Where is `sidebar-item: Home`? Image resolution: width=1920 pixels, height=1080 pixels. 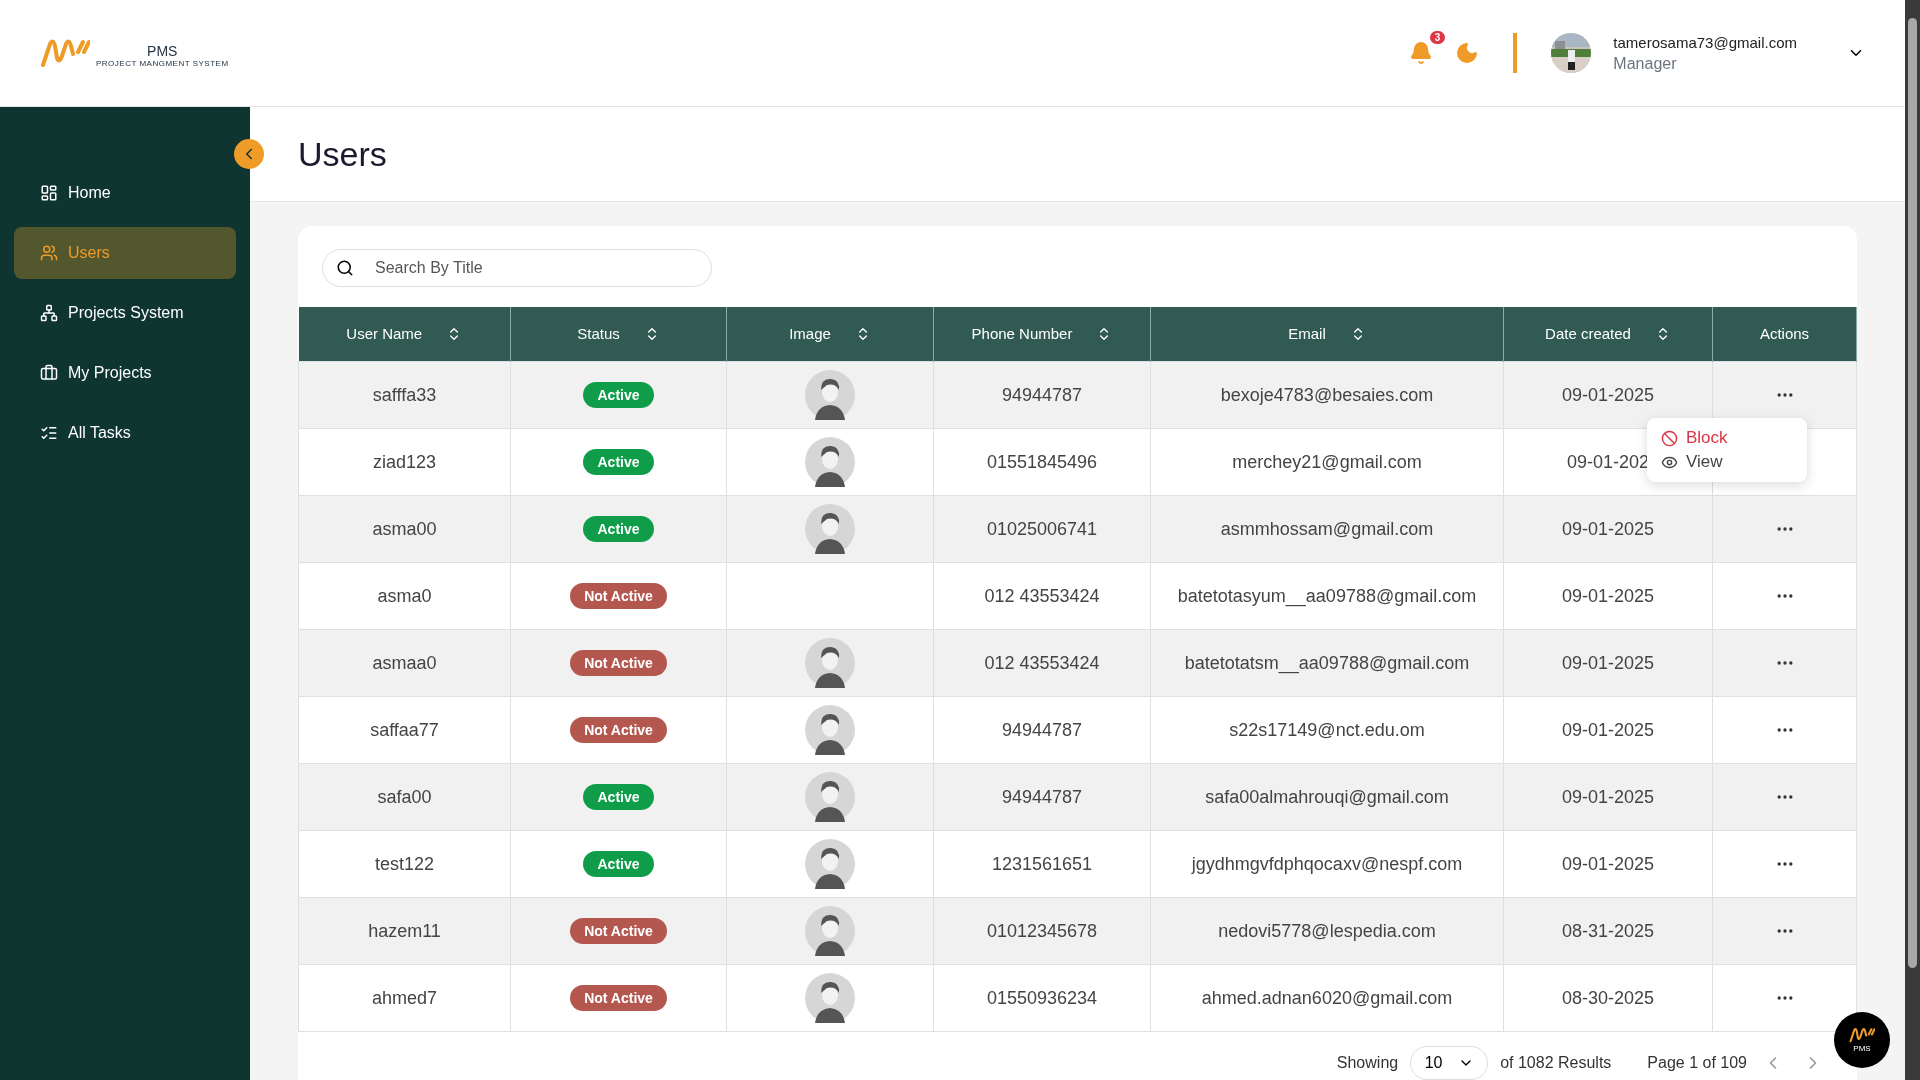 sidebar-item: Home is located at coordinates (125, 193).